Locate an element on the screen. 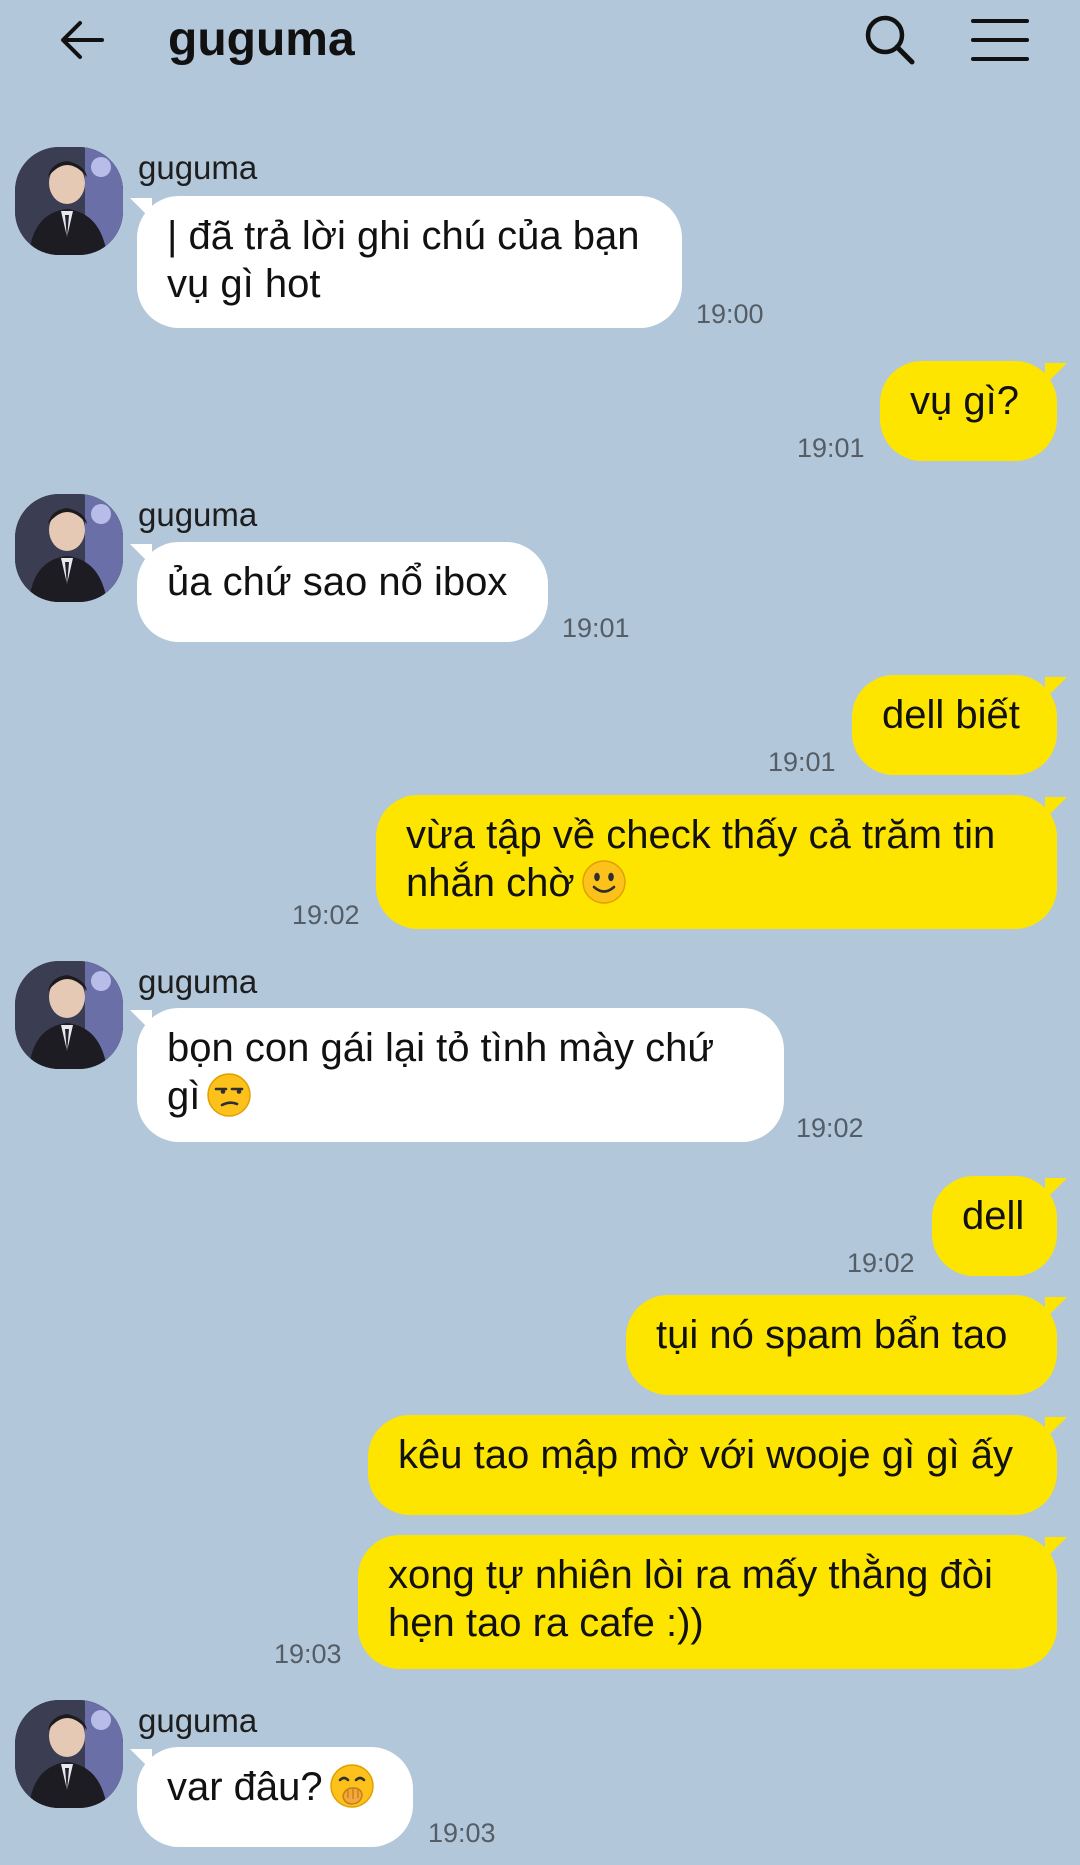 The width and height of the screenshot is (1080, 1865). message-text: dell is located at coordinates (993, 1216).